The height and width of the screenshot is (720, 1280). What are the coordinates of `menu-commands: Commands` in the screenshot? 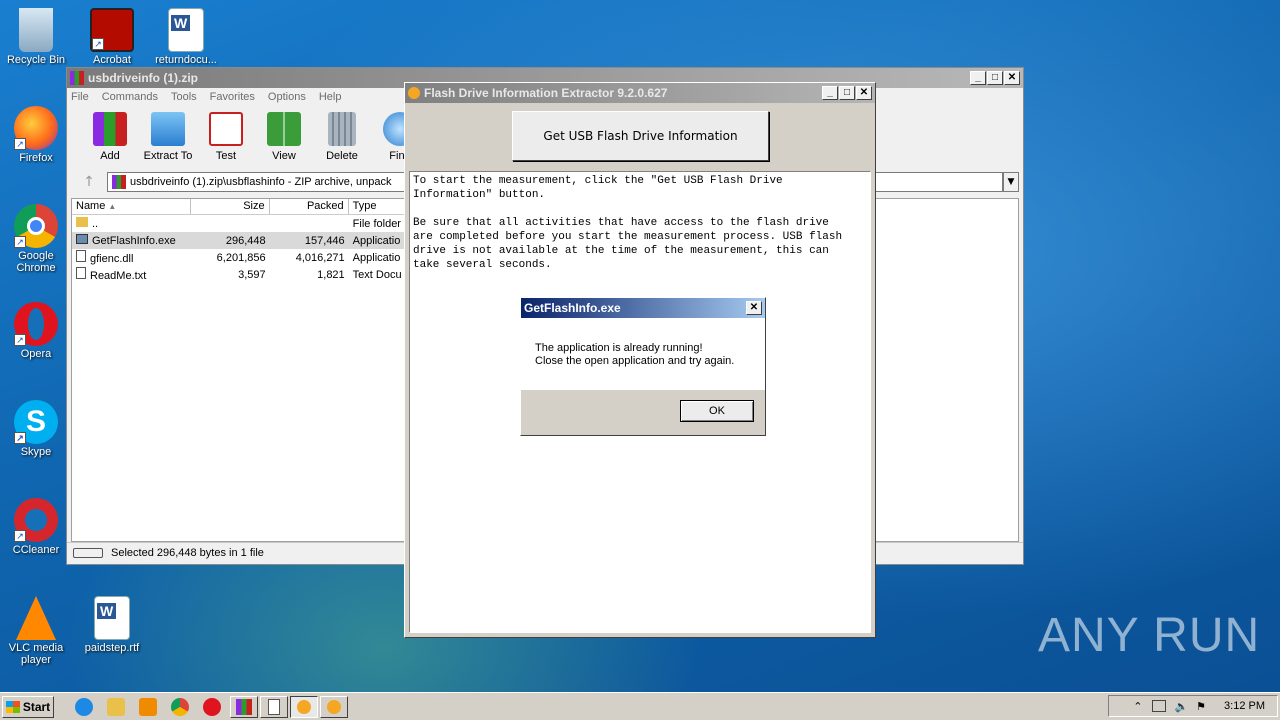 It's located at (130, 97).